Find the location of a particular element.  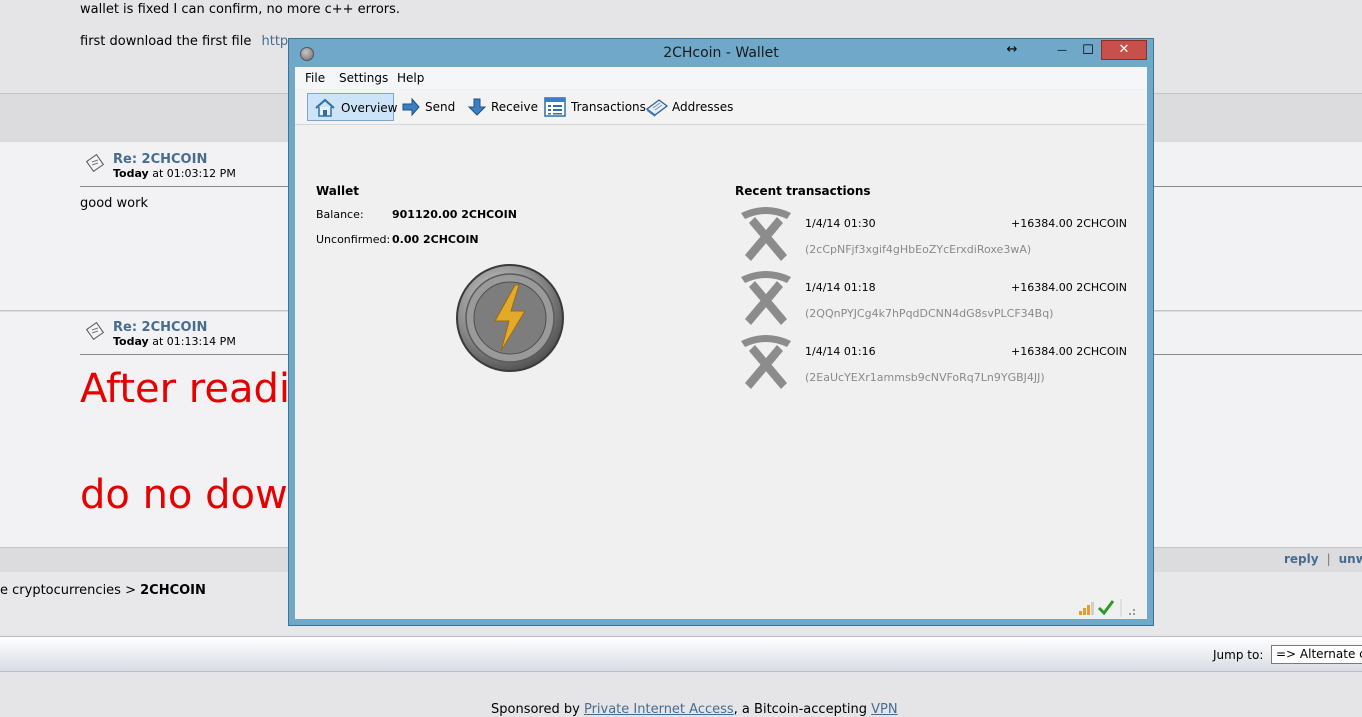

post-text-lead: first download the first file is located at coordinates (166, 41).